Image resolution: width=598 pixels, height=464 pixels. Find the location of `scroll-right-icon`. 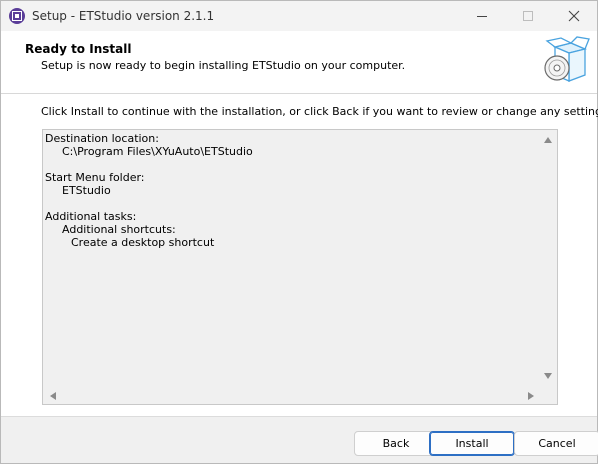

scroll-right-icon is located at coordinates (531, 396).